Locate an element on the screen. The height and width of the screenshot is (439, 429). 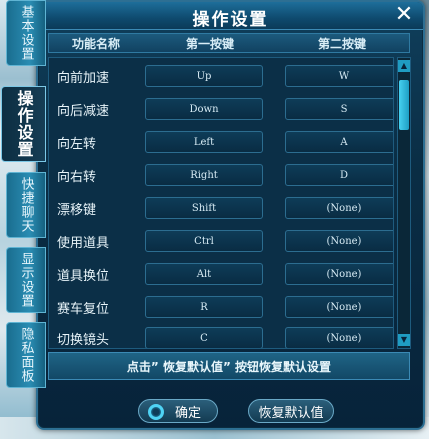
primary-key-button: Up is located at coordinates (204, 76).